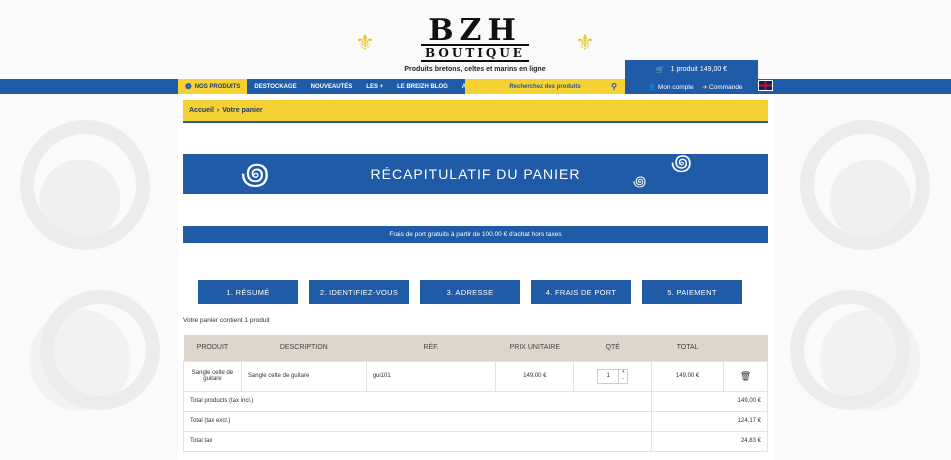 The height and width of the screenshot is (460, 951). I want to click on total-value: 124,17 €, so click(709, 421).